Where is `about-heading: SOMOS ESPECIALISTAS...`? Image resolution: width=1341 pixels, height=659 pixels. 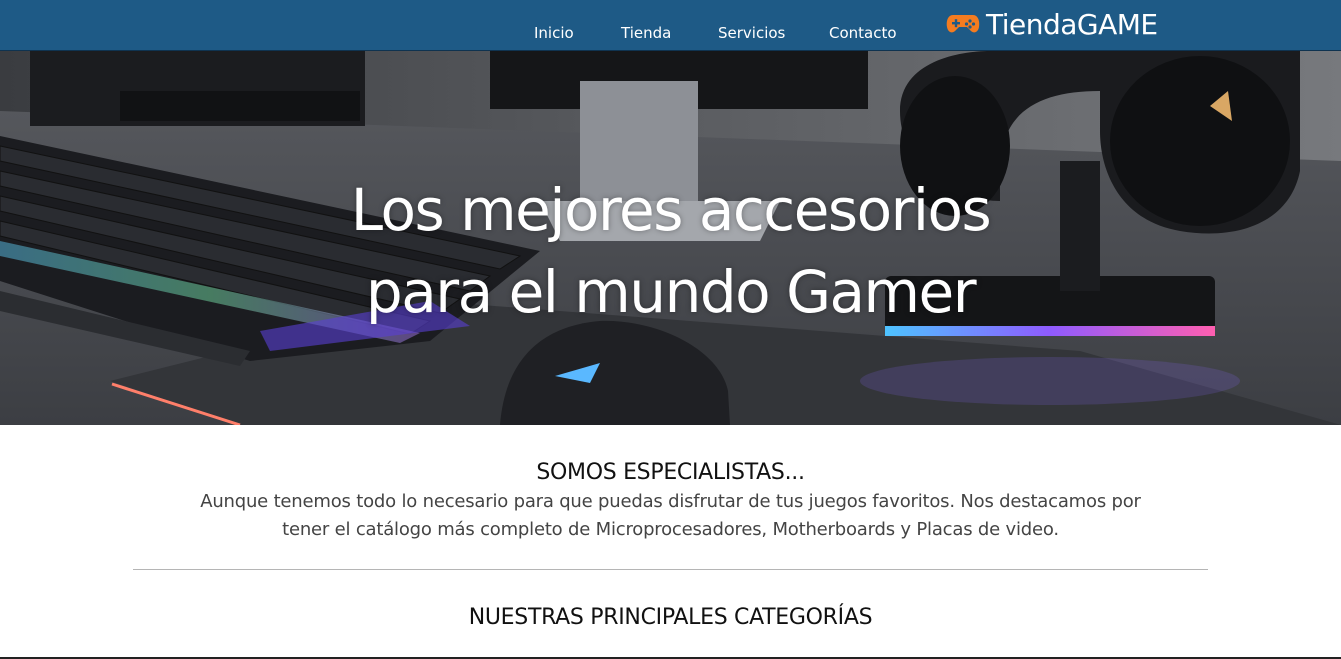 about-heading: SOMOS ESPECIALISTAS... is located at coordinates (670, 472).